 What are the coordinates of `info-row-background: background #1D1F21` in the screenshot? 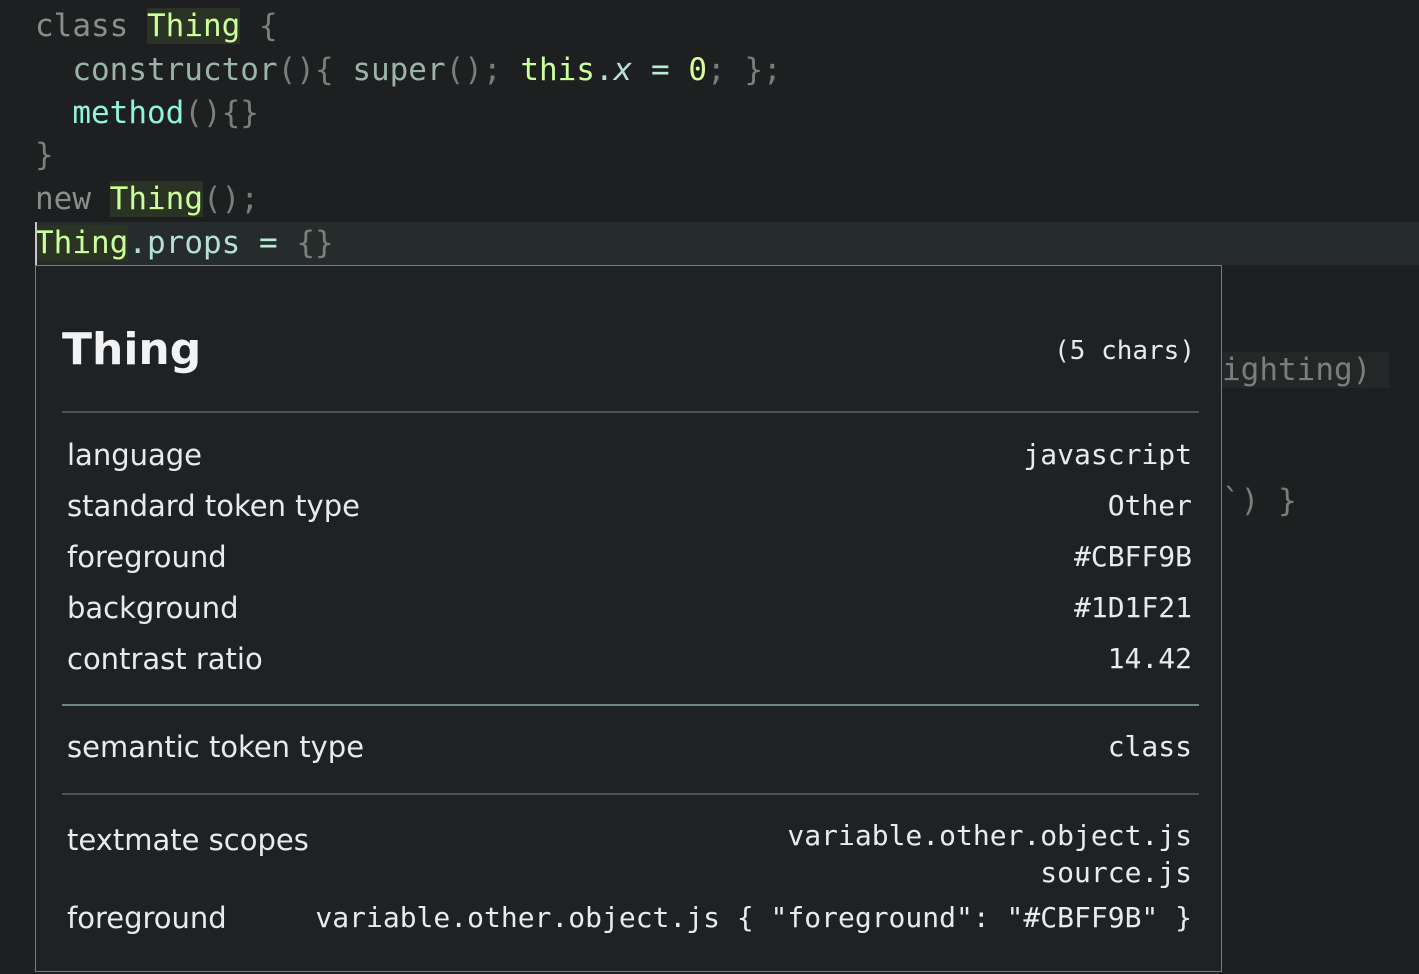 It's located at (629, 611).